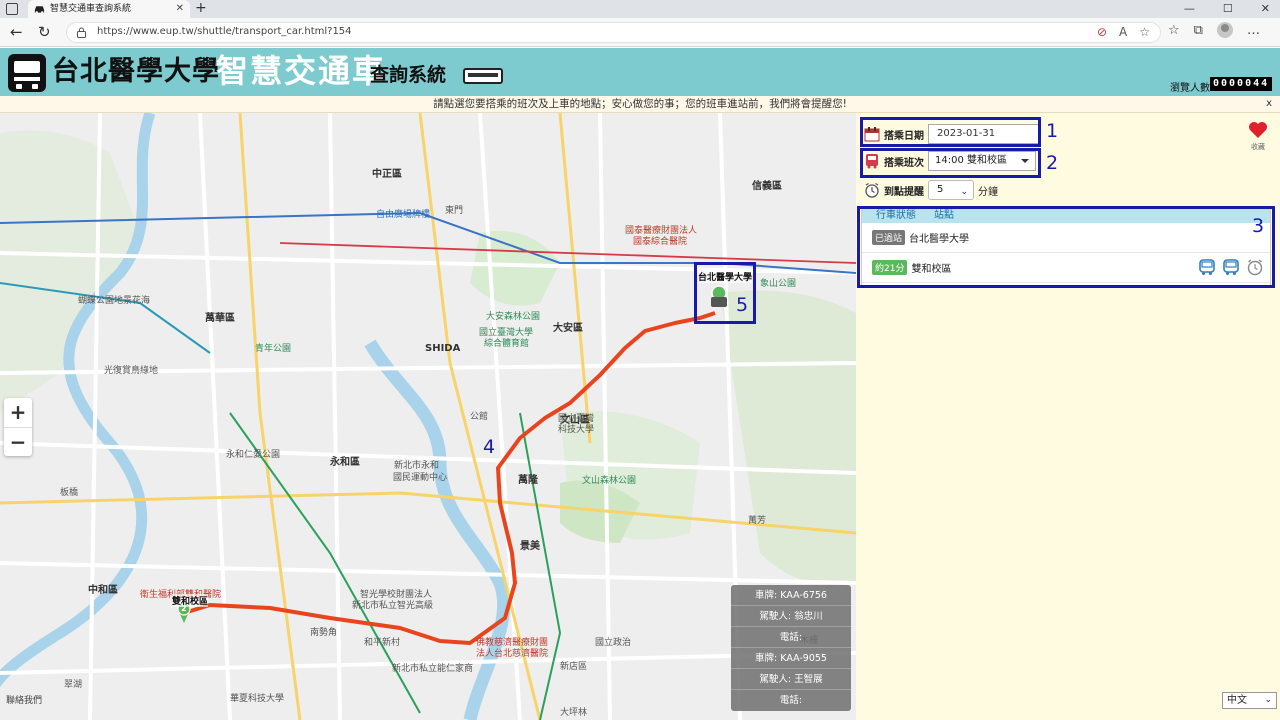  Describe the element at coordinates (1123, 32) in the screenshot. I see `read-aloud-icon: A` at that location.